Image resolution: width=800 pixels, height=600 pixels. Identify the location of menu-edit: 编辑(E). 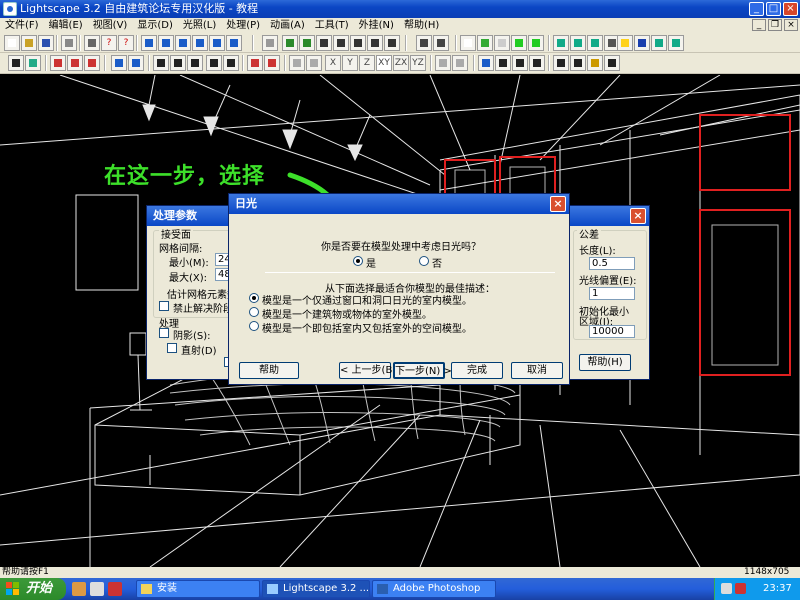
(66, 25).